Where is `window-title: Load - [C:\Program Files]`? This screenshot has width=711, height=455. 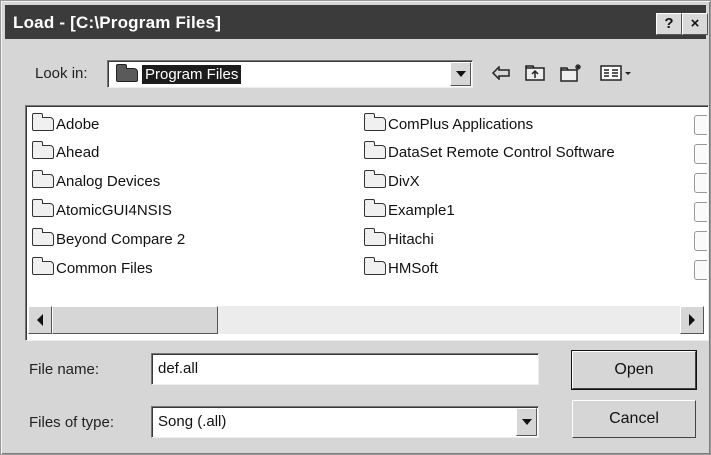
window-title: Load - [C:\Program Files] is located at coordinates (117, 22).